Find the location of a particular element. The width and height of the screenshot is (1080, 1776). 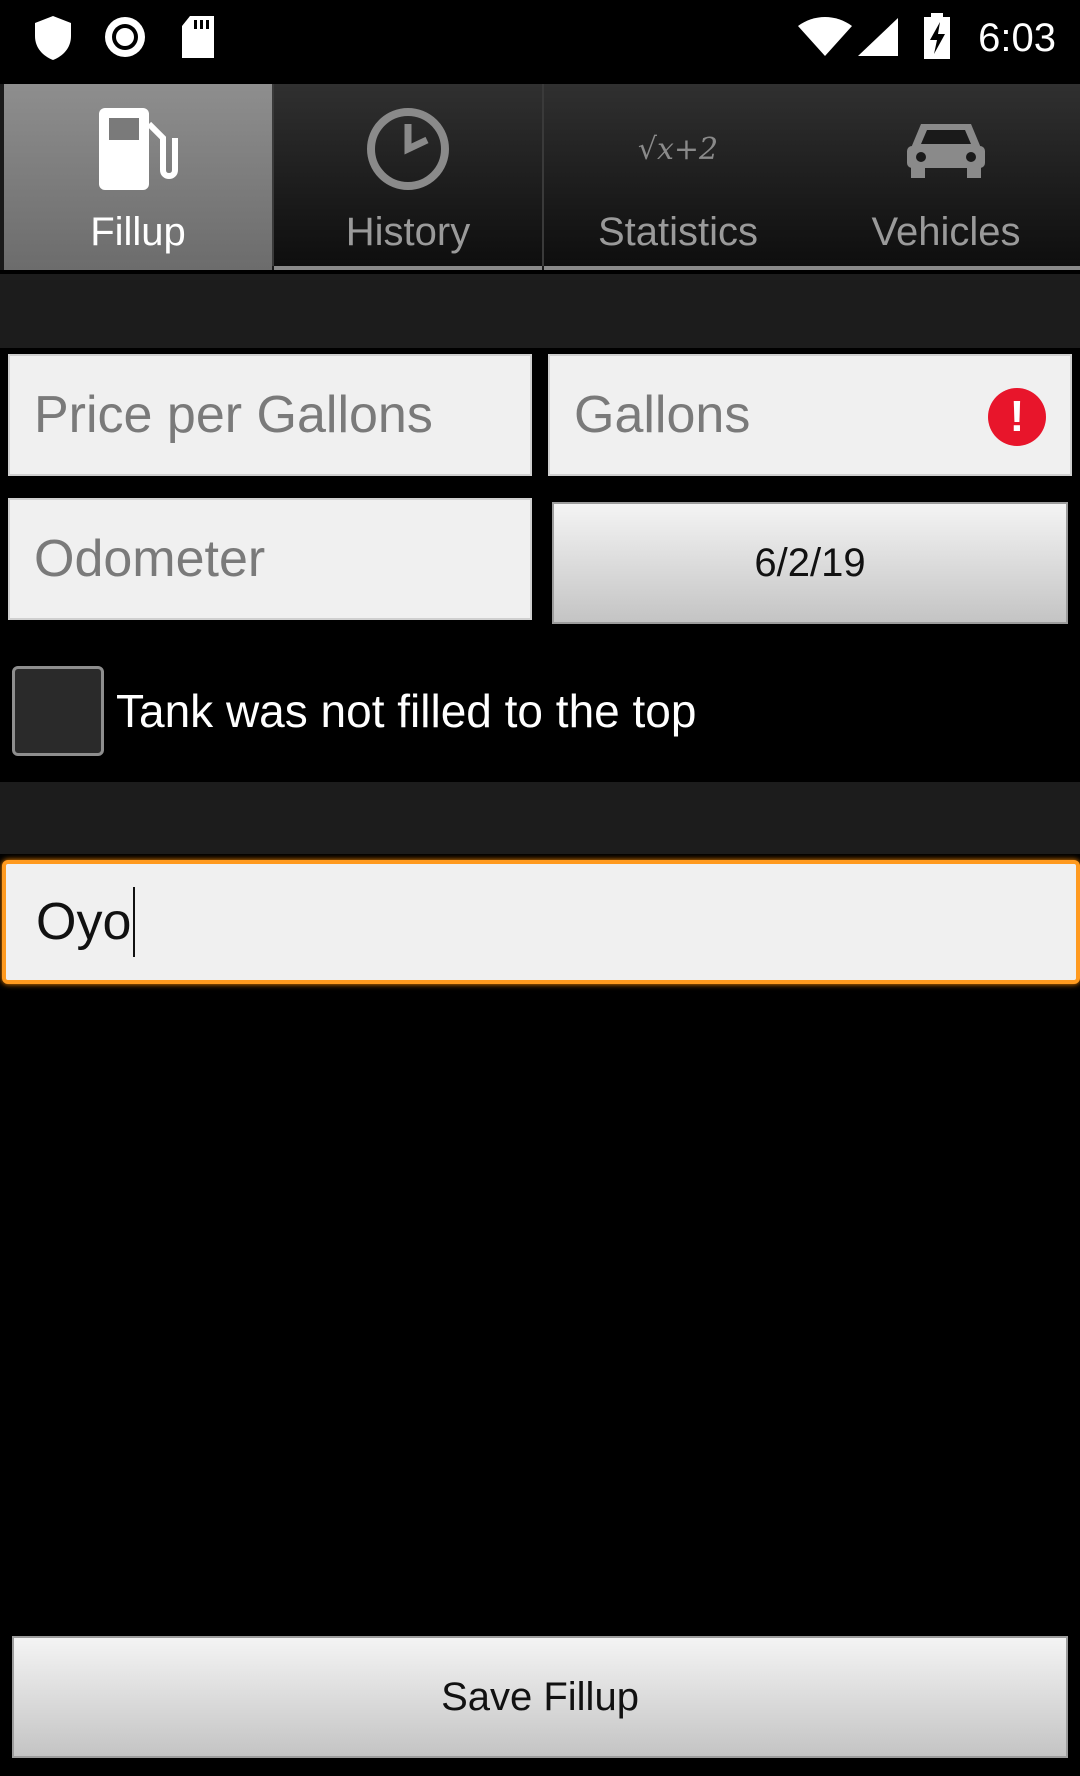

shield-icon is located at coordinates (53, 38).